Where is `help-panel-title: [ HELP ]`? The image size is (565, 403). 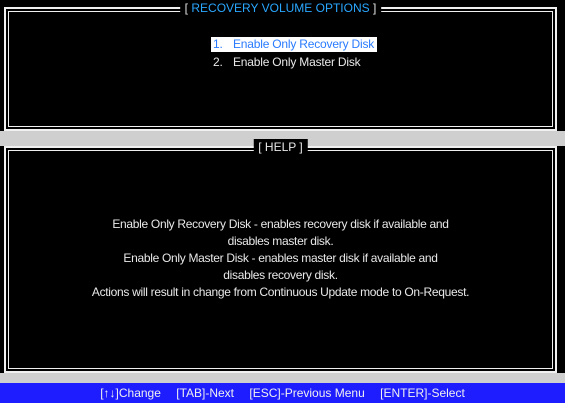
help-panel-title: [ HELP ] is located at coordinates (280, 147).